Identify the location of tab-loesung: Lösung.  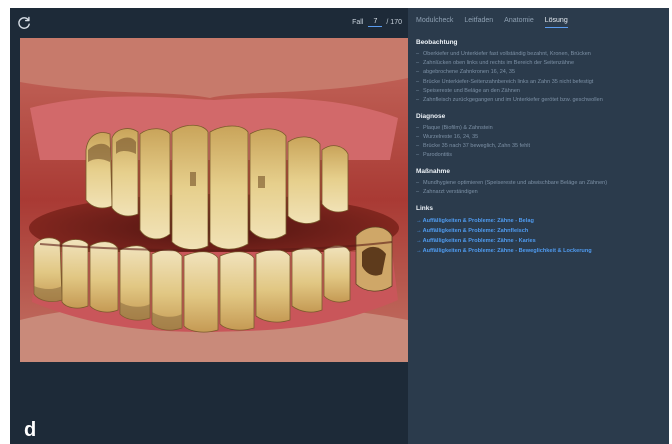
(556, 21).